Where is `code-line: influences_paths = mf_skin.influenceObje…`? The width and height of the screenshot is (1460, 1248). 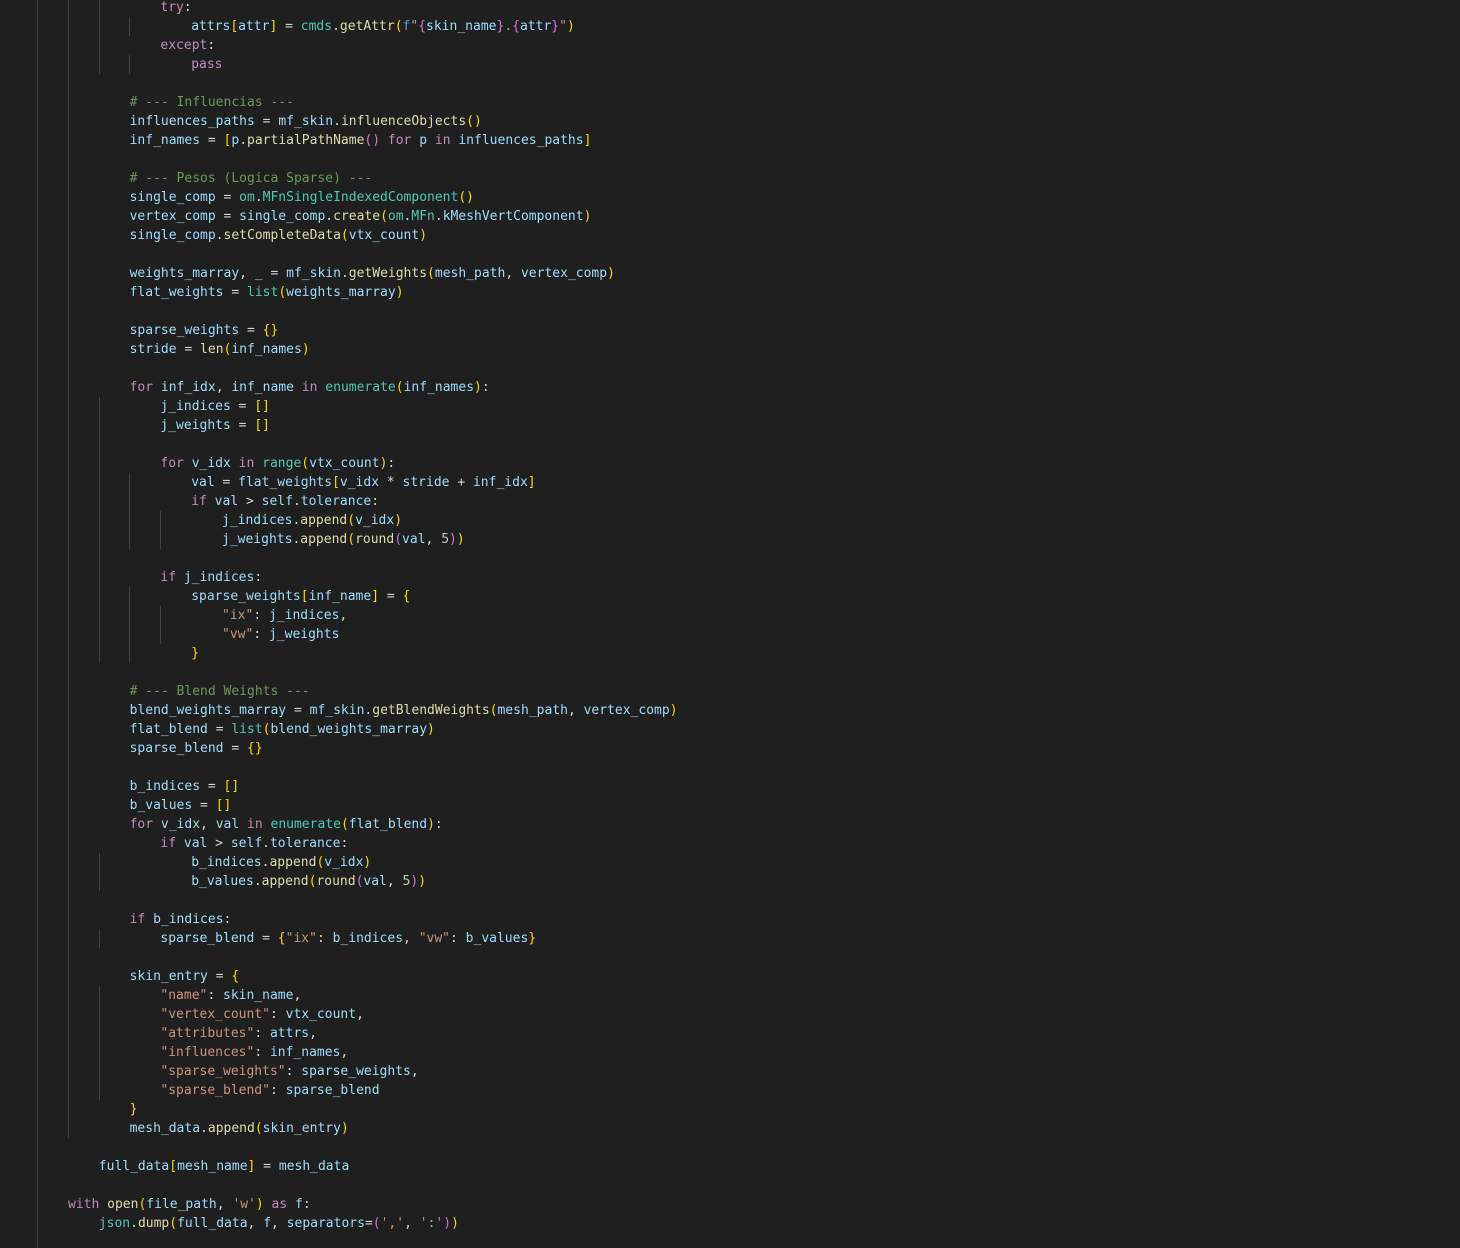
code-line: influences_paths = mf_skin.influenceObje… is located at coordinates (306, 121).